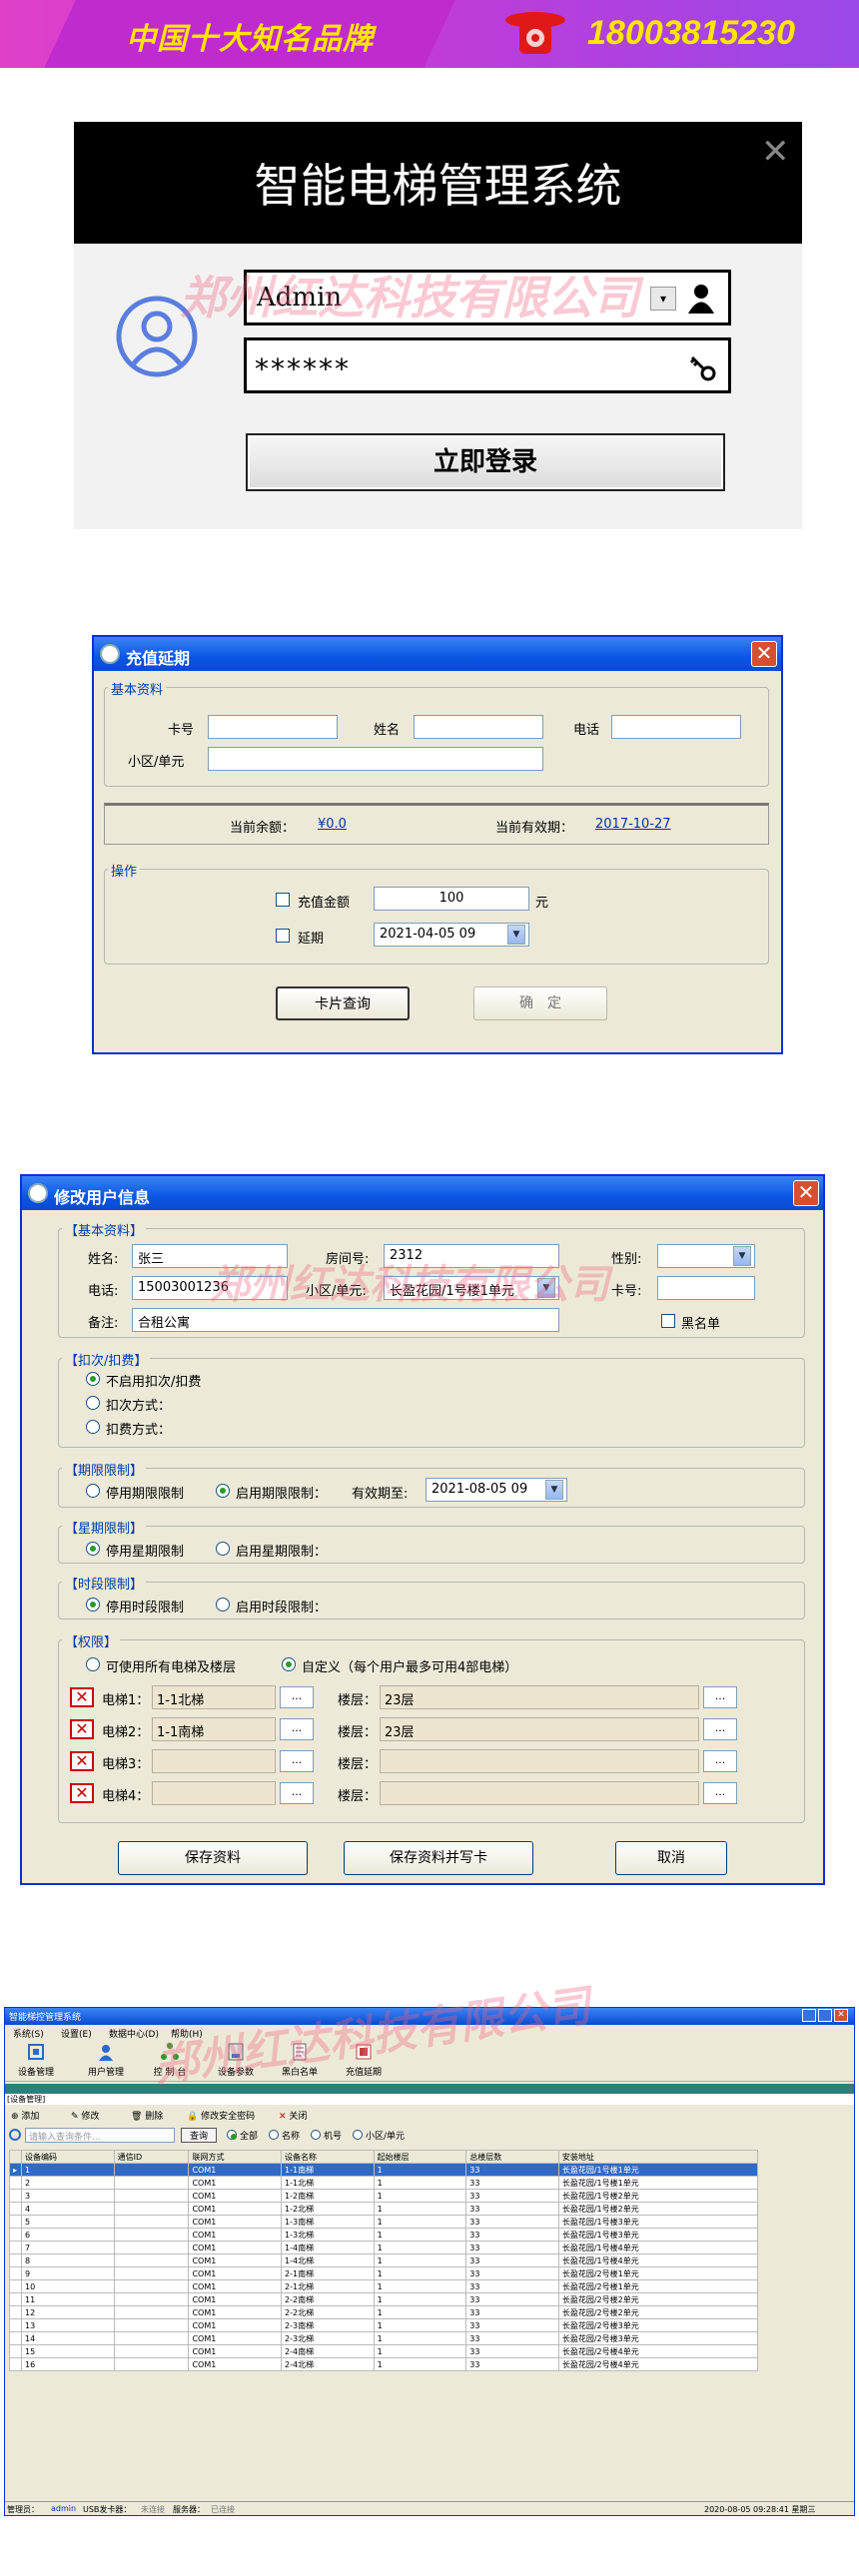 The width and height of the screenshot is (859, 2576). I want to click on tool-device-manage: 设备管理, so click(36, 2060).